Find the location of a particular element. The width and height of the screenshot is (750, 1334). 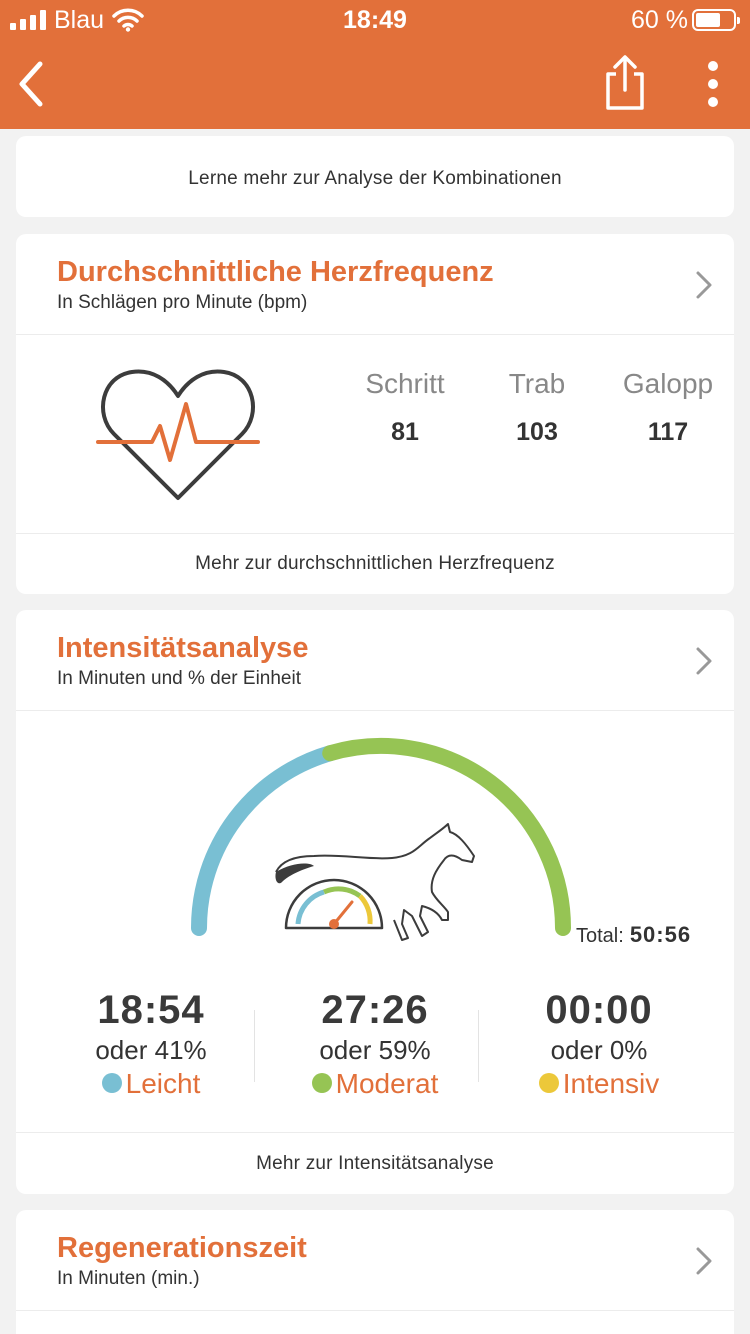

battery-icon is located at coordinates (716, 20).